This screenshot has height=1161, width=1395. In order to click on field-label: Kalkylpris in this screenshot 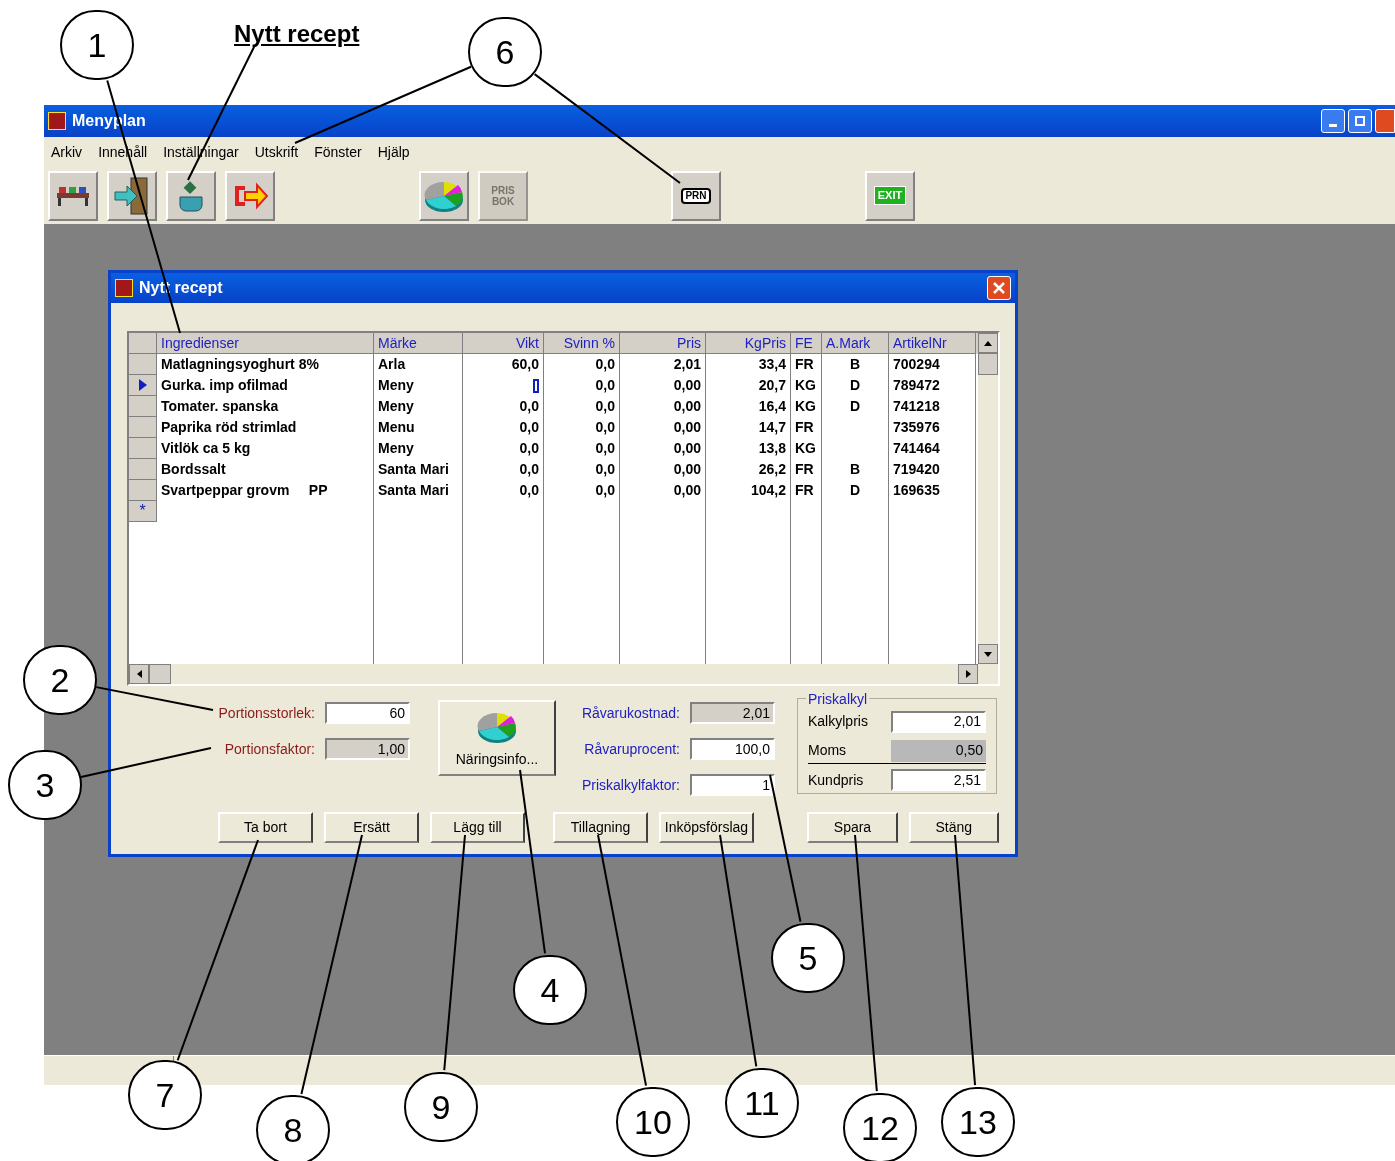, I will do `click(838, 722)`.